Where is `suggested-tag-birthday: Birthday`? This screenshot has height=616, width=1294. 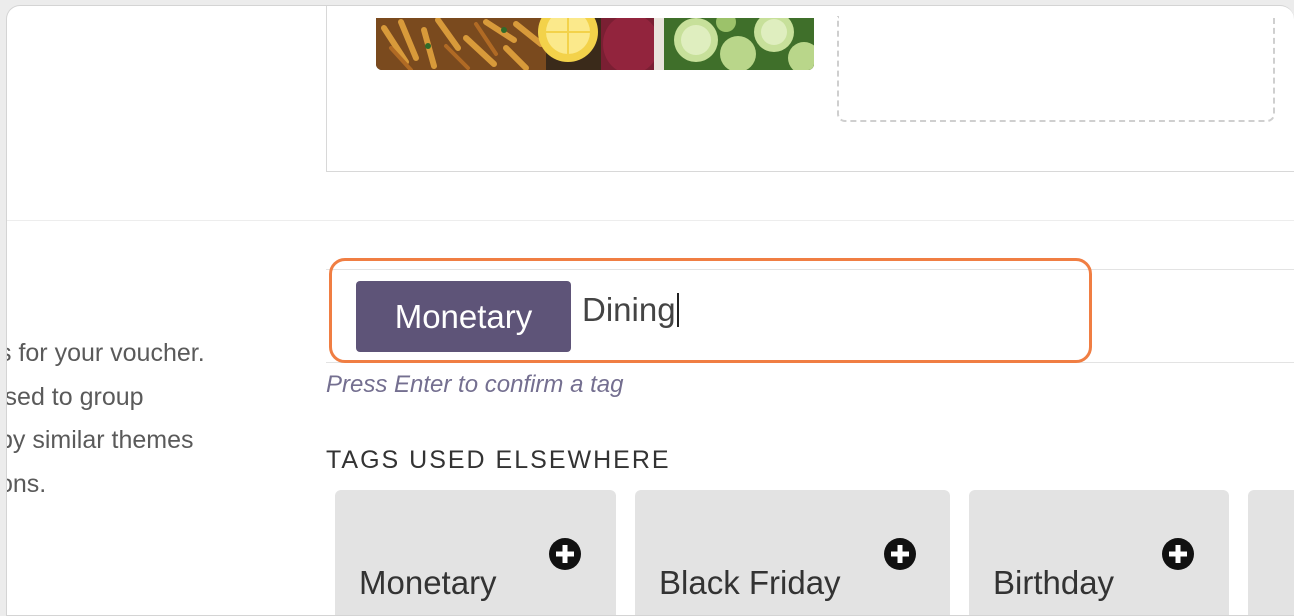 suggested-tag-birthday: Birthday is located at coordinates (1099, 552).